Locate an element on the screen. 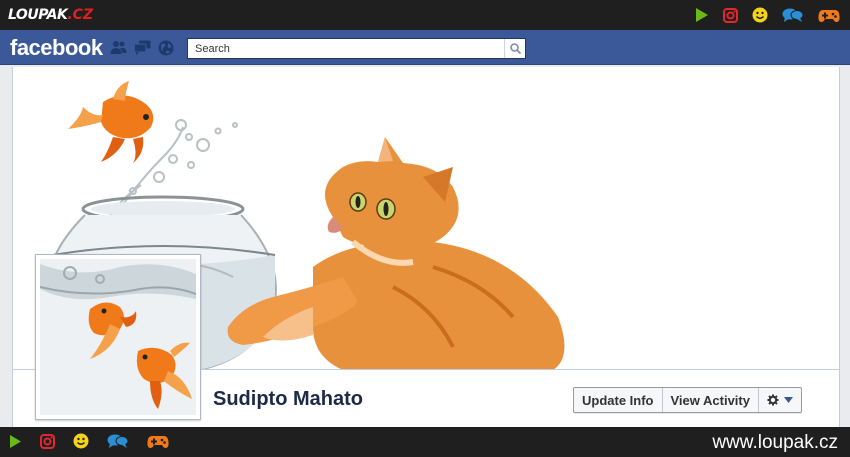 This screenshot has width=850, height=457. view-activity-button: View Activity is located at coordinates (711, 400).